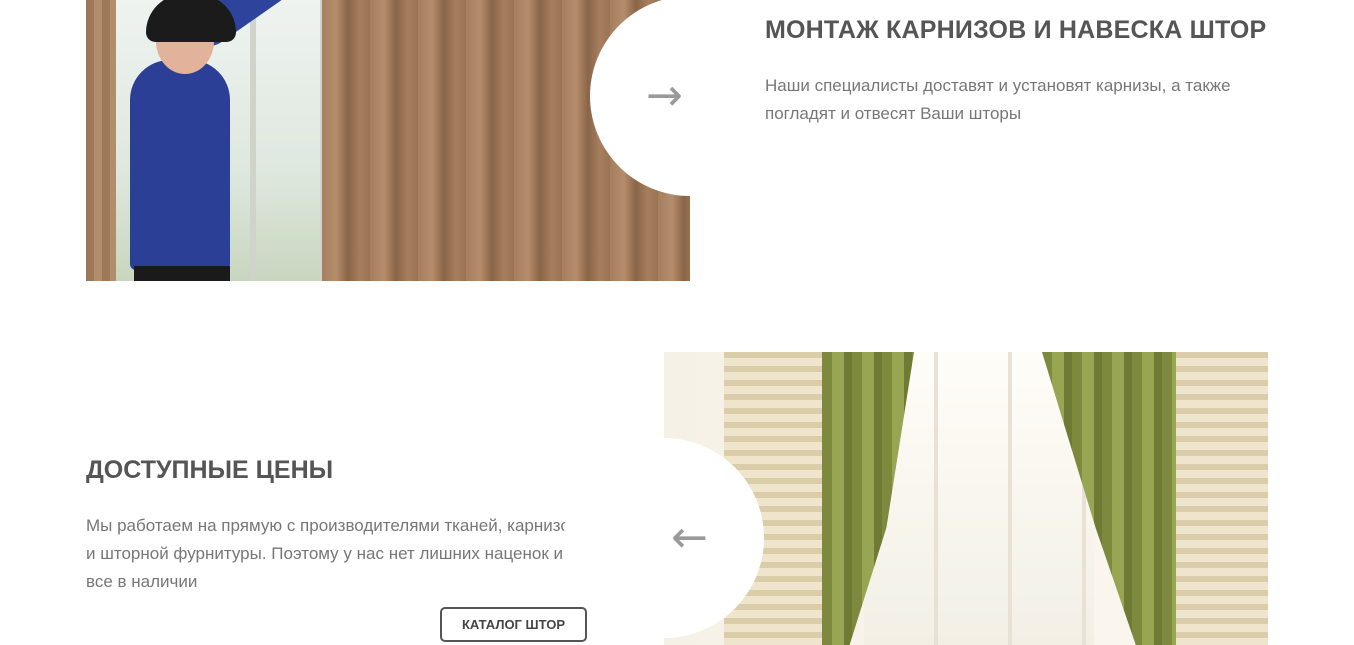 Image resolution: width=1354 pixels, height=645 pixels. I want to click on arrow-circle-left: ←, so click(664, 538).